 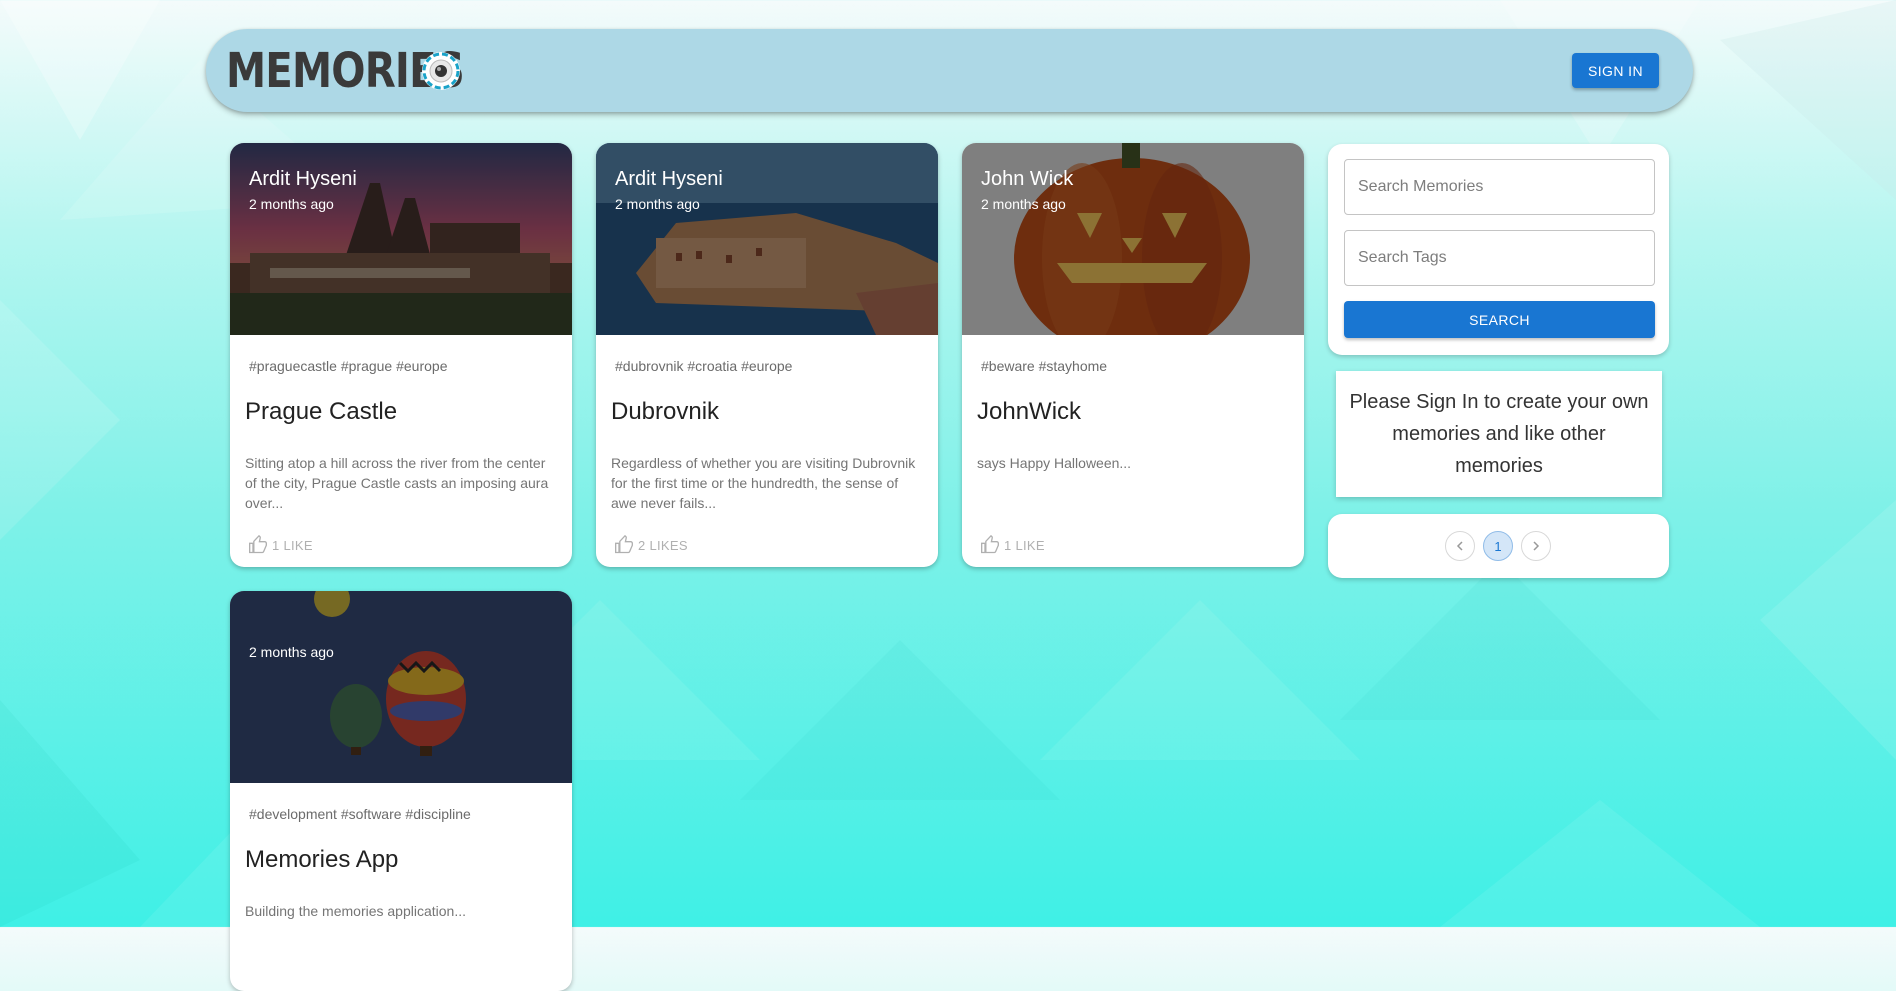 What do you see at coordinates (1027, 179) in the screenshot?
I see `post-author: John Wick` at bounding box center [1027, 179].